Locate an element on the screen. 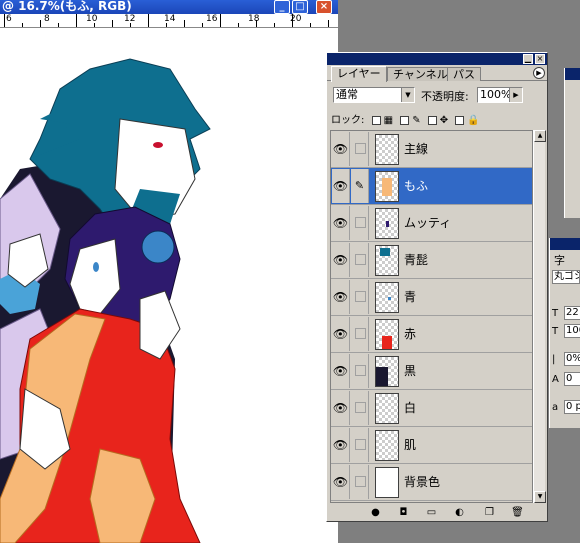  trash-icon: 🗑 is located at coordinates (517, 512).